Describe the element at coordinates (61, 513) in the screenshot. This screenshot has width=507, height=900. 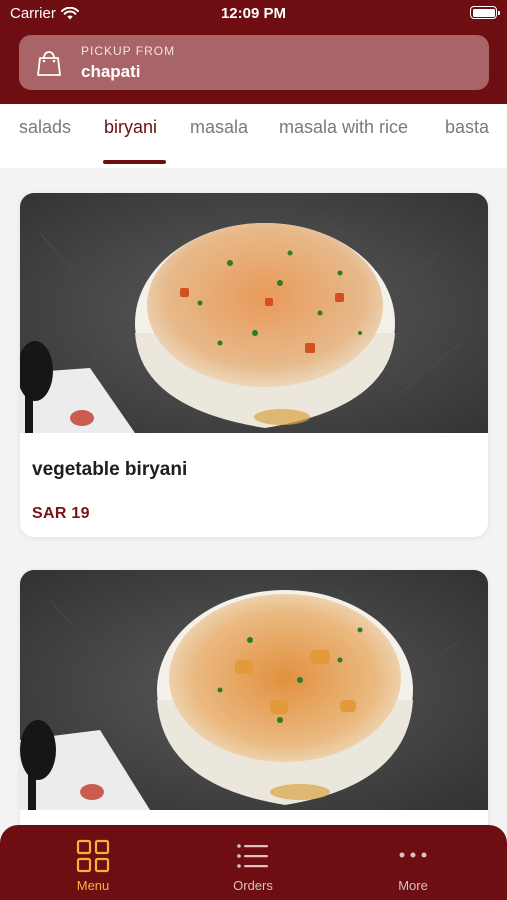
I see `menu-item-price: SAR 19` at that location.